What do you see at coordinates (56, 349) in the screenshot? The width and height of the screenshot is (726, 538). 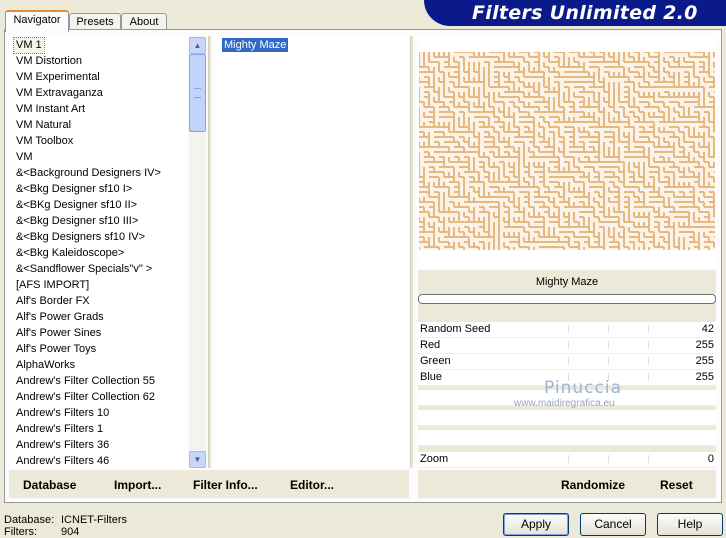 I see `category-item: Alf's Power Toys` at bounding box center [56, 349].